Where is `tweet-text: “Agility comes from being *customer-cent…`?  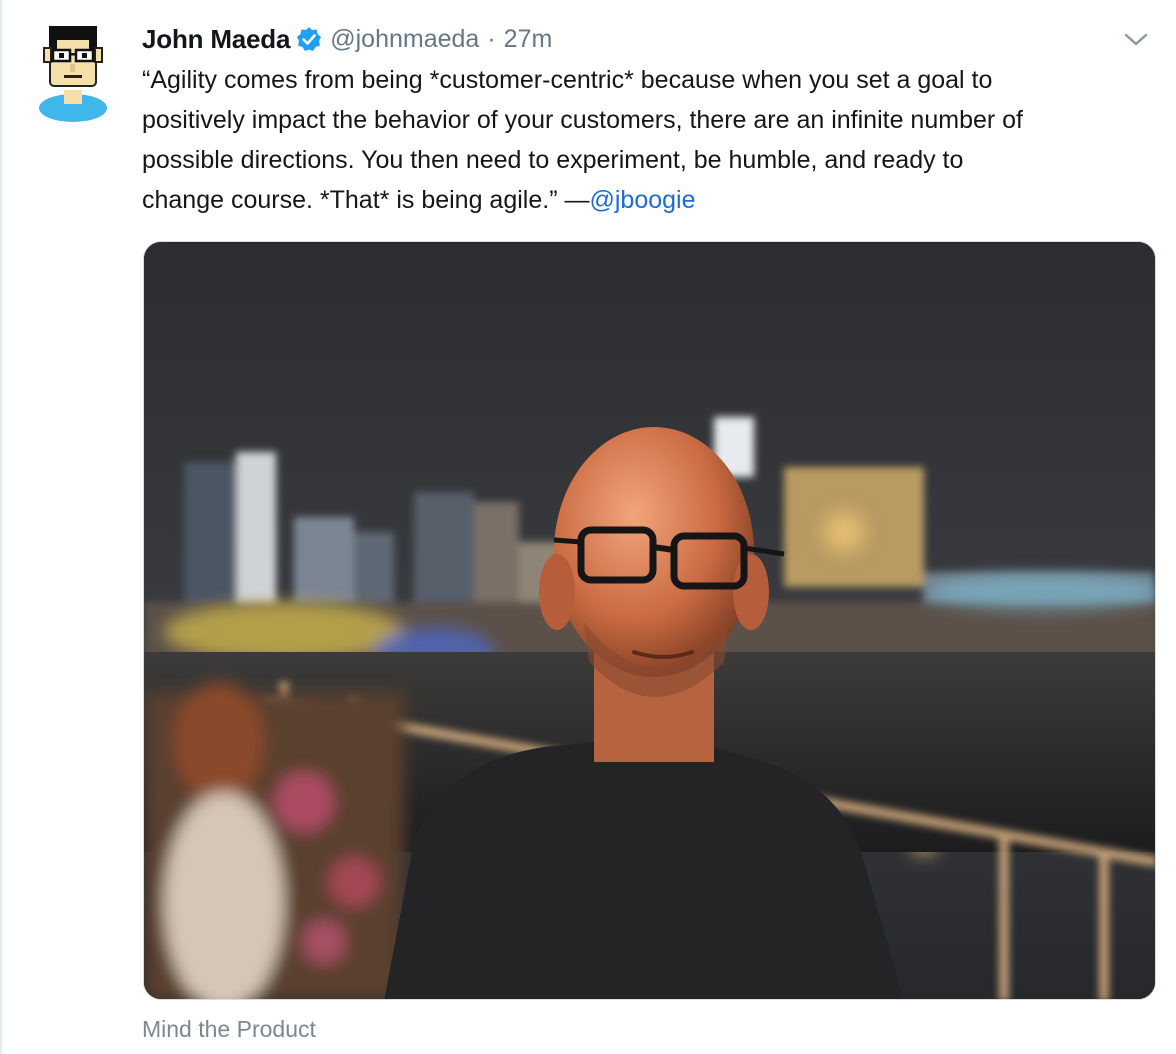 tweet-text: “Agility comes from being *customer-cent… is located at coordinates (647, 140).